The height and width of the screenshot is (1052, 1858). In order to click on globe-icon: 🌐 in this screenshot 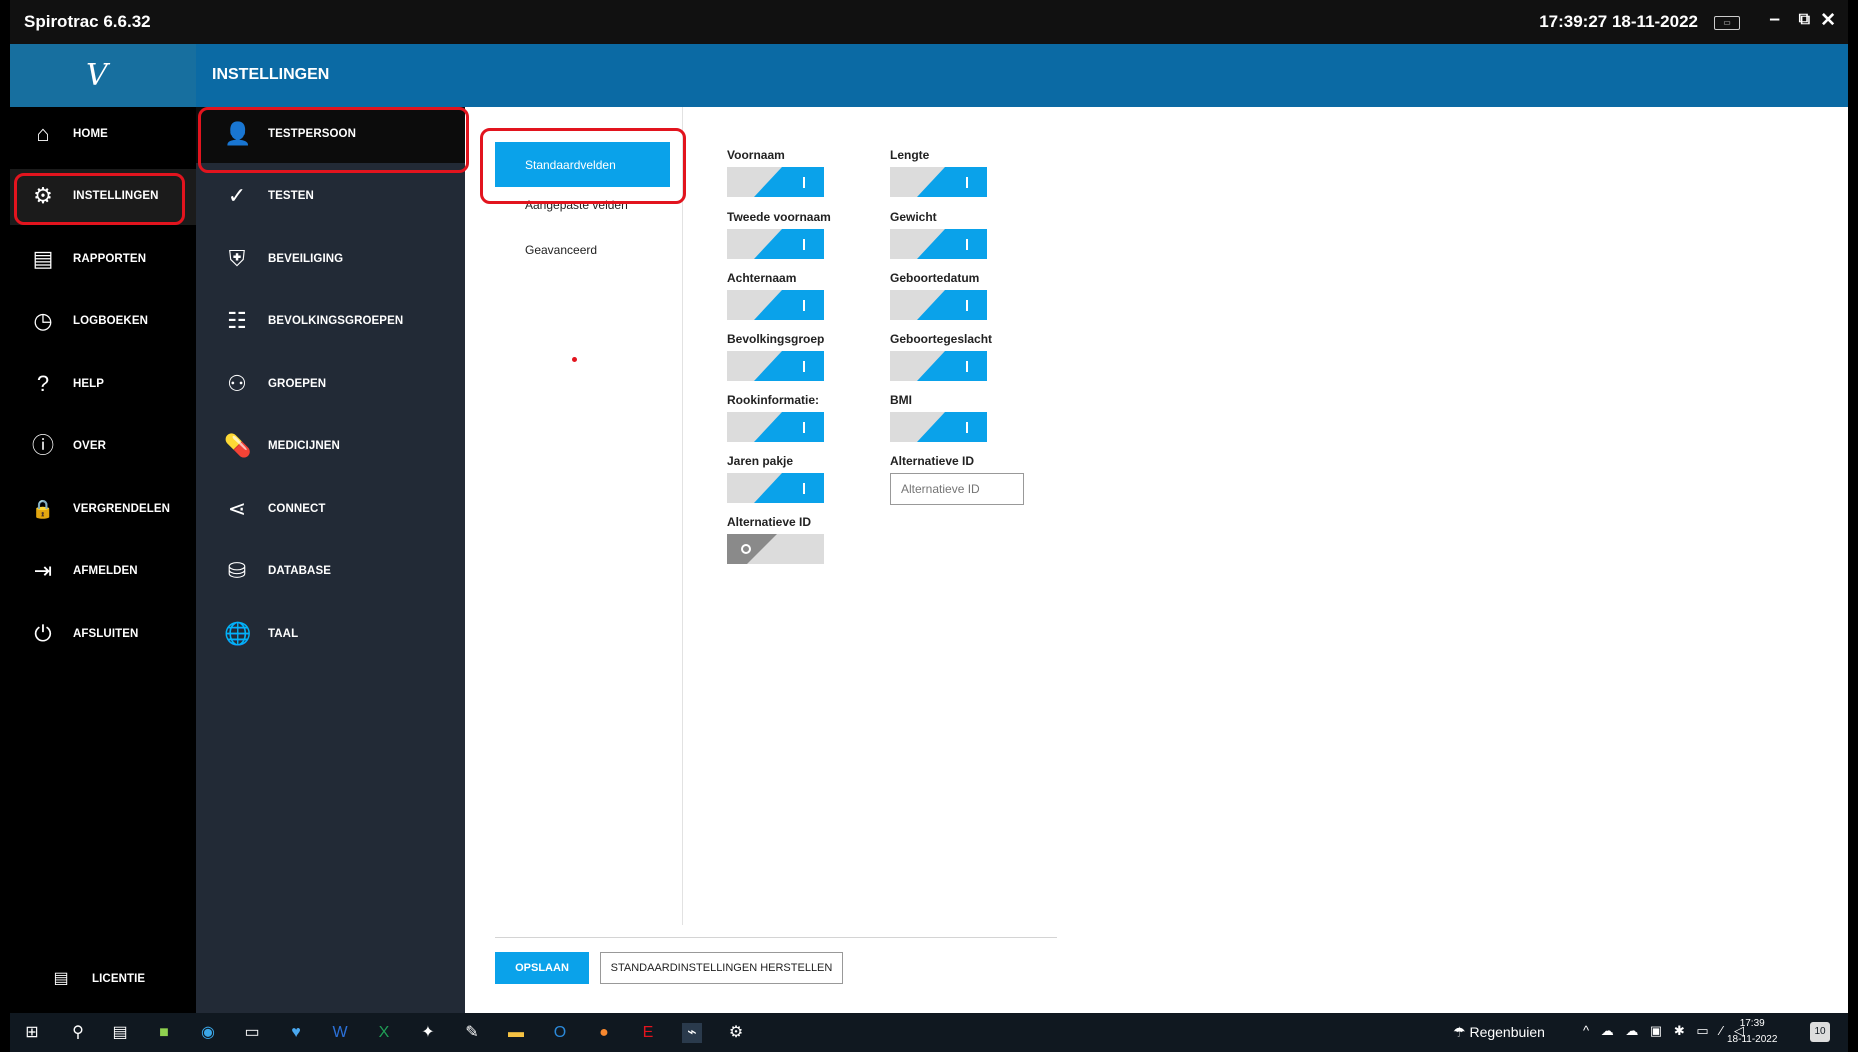, I will do `click(238, 633)`.